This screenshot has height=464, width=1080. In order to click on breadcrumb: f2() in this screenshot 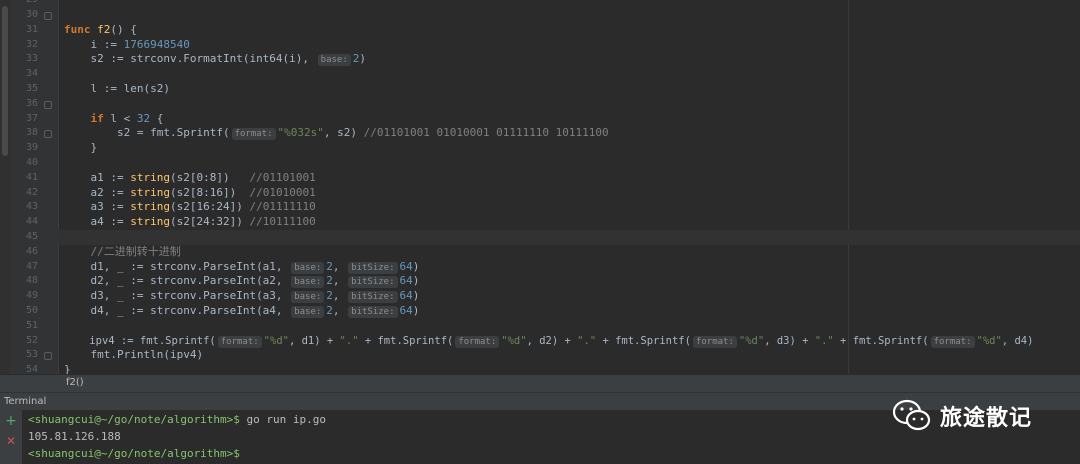, I will do `click(540, 383)`.